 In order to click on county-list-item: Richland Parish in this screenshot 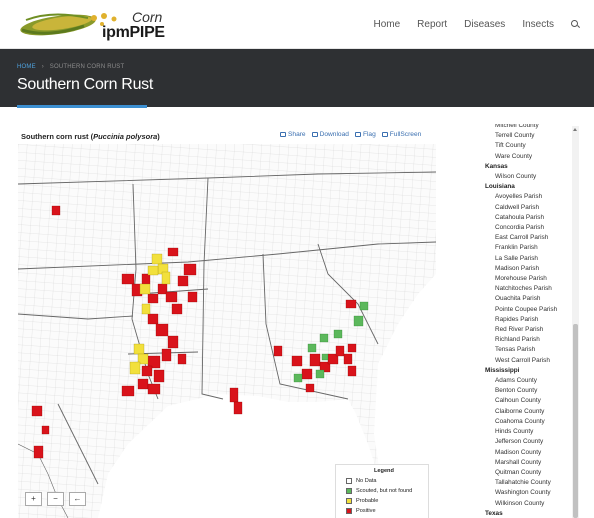, I will do `click(524, 340)`.